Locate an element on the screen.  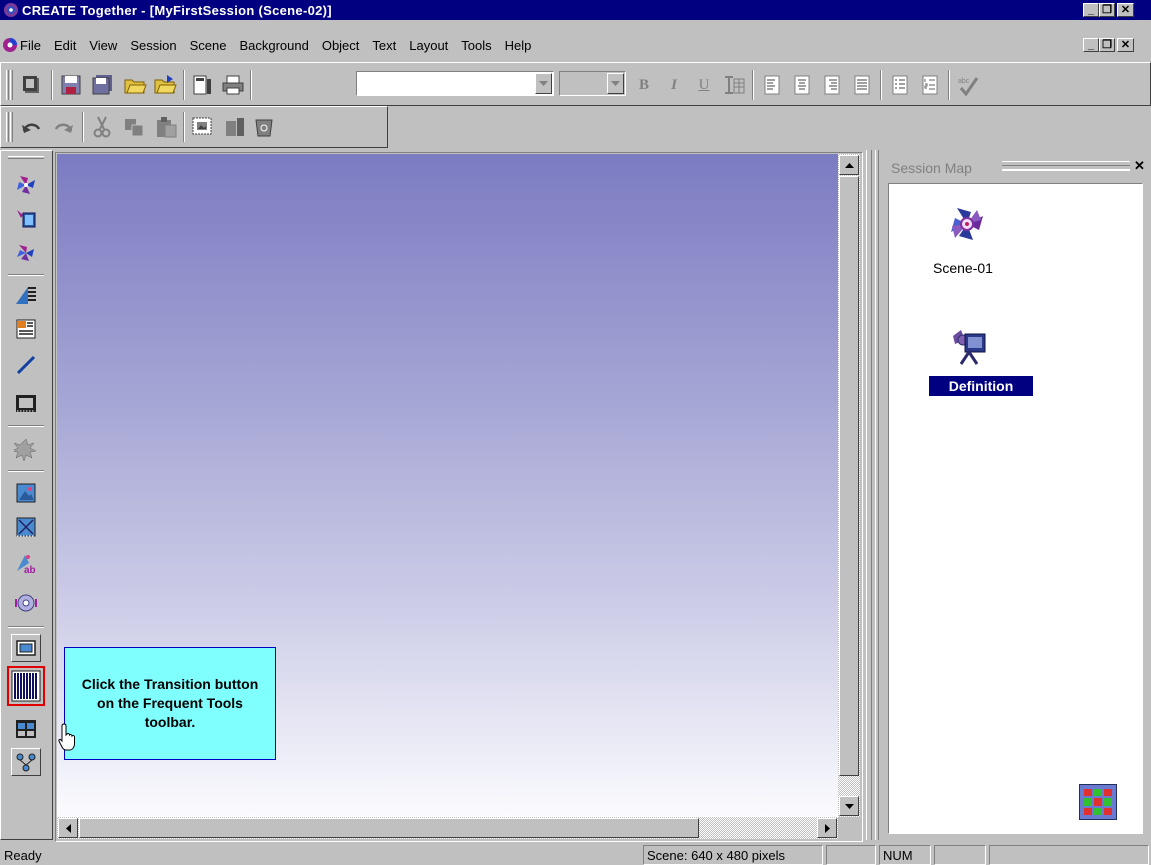
copy-icon is located at coordinates (134, 128).